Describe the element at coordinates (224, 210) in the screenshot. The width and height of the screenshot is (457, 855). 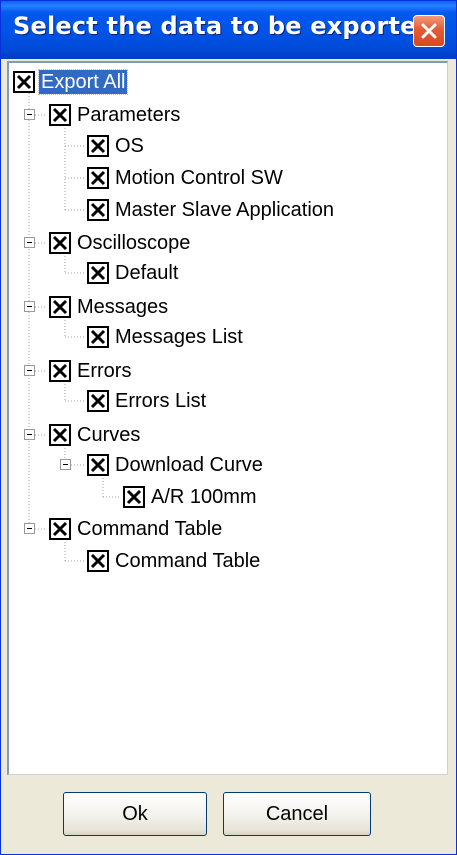
I see `tree-label-master-slave-application: Master Slave Application` at that location.